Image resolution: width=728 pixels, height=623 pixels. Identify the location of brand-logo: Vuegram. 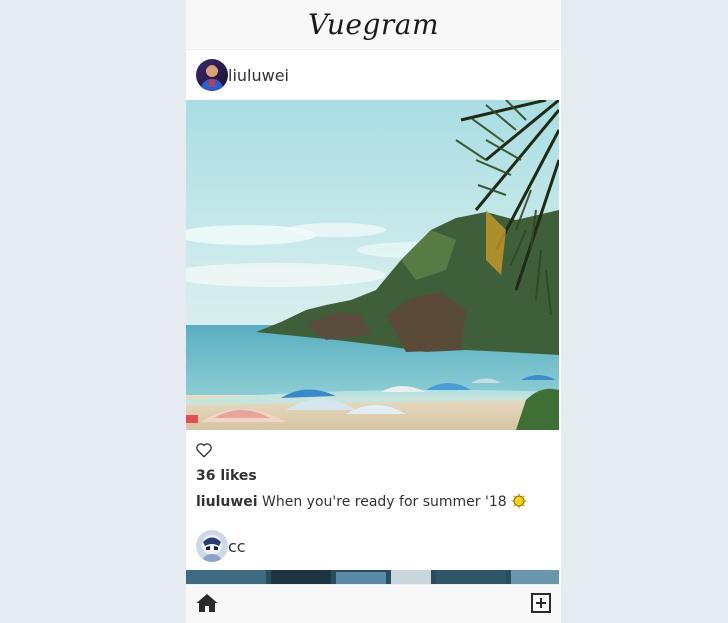
(373, 24).